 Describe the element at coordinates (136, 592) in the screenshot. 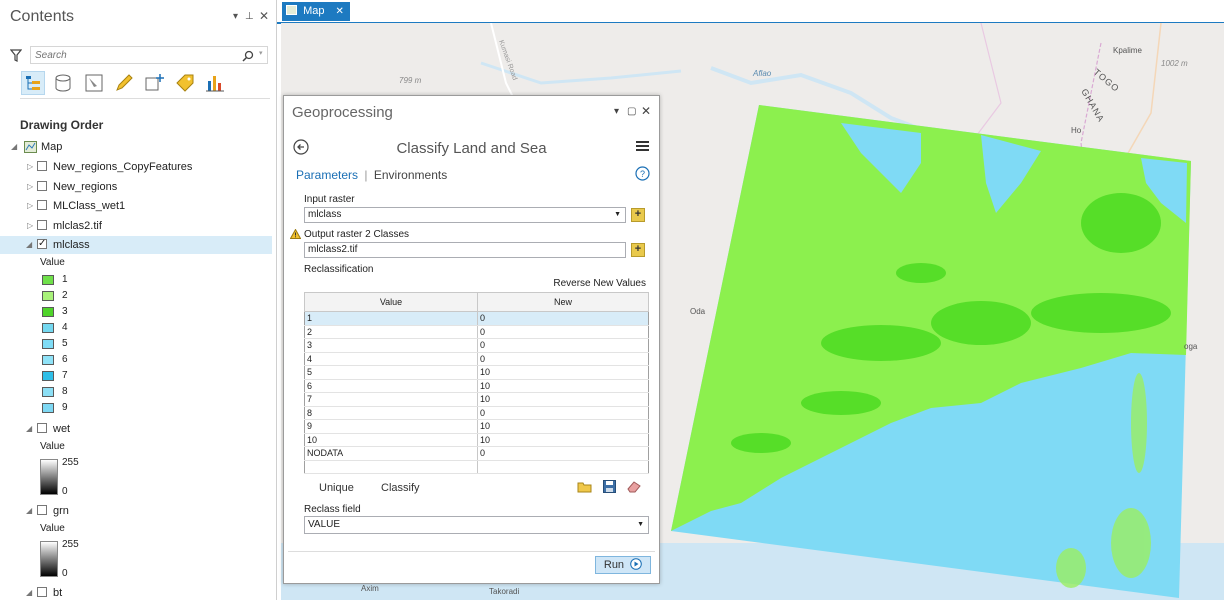

I see `layer-row-bt: ◢ bt` at that location.